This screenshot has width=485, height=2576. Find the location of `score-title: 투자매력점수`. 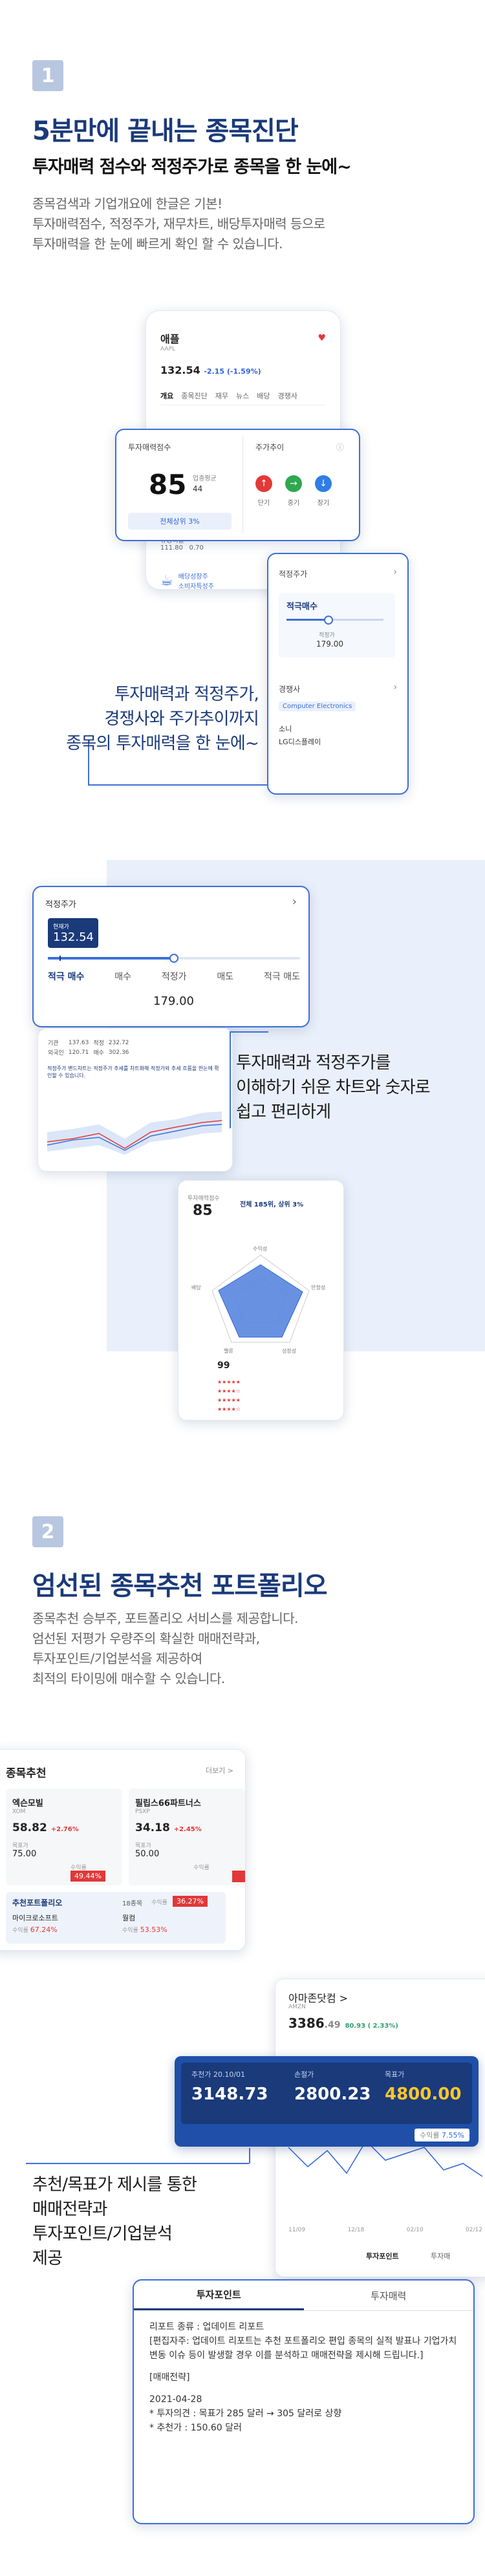

score-title: 투자매력점수 is located at coordinates (149, 447).